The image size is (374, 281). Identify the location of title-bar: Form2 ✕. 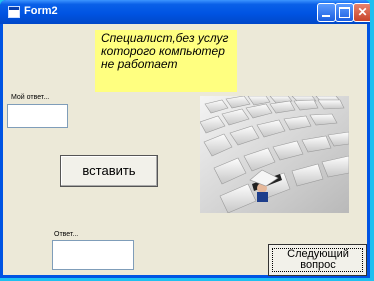
(185, 12).